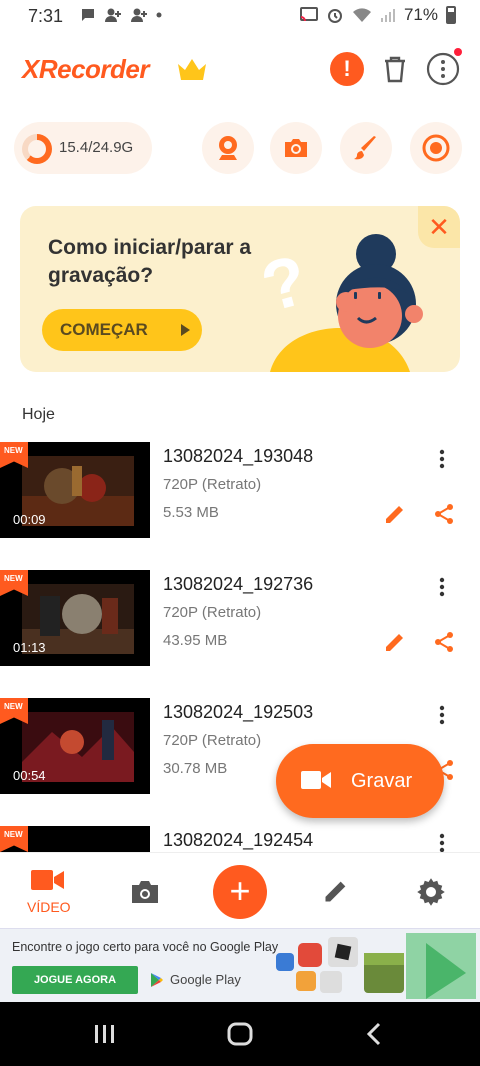 The width and height of the screenshot is (480, 1066). I want to click on webcam-icon, so click(228, 148).